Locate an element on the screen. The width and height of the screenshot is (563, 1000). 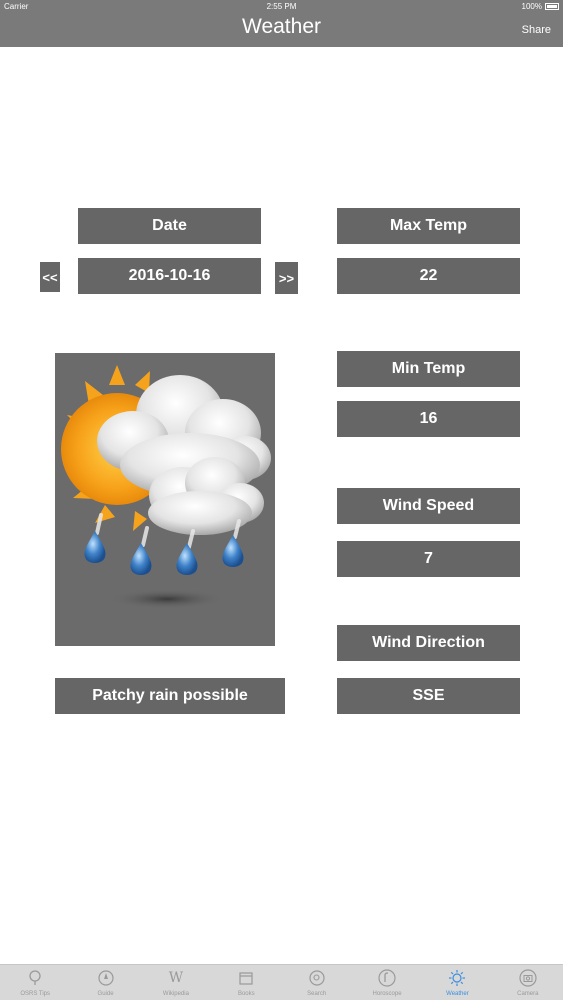
previous-date-button: << is located at coordinates (50, 277).